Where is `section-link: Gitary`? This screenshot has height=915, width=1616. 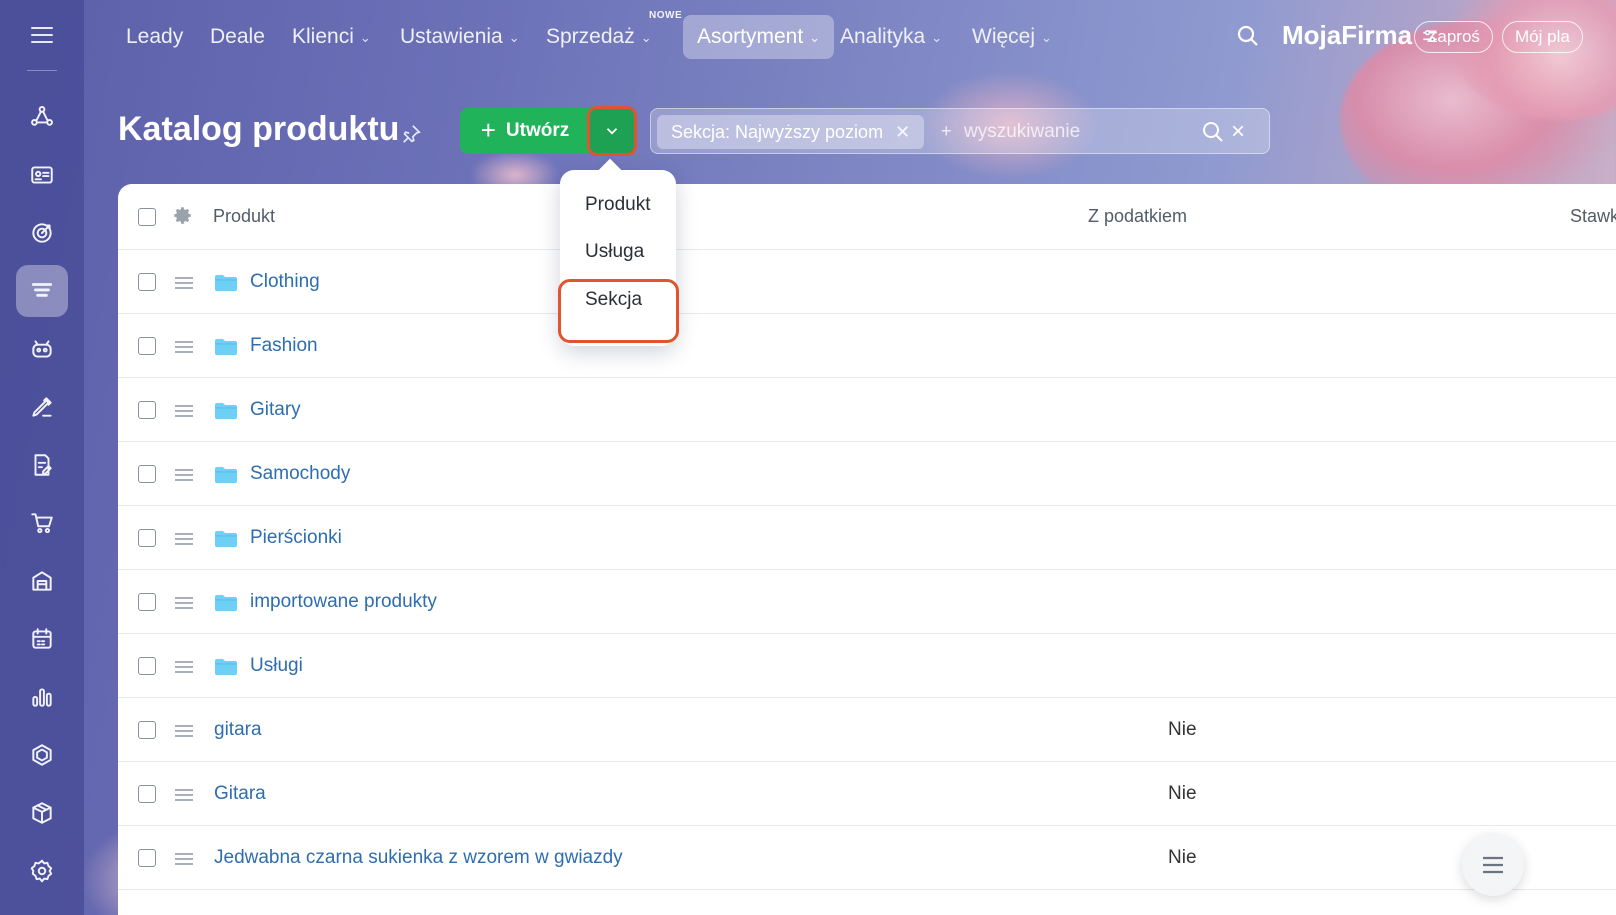
section-link: Gitary is located at coordinates (275, 410).